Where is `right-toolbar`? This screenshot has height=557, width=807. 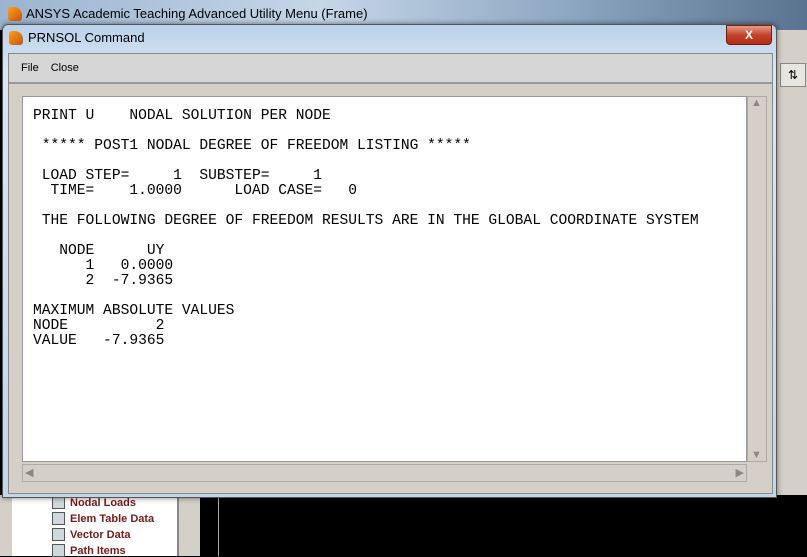 right-toolbar is located at coordinates (791, 262).